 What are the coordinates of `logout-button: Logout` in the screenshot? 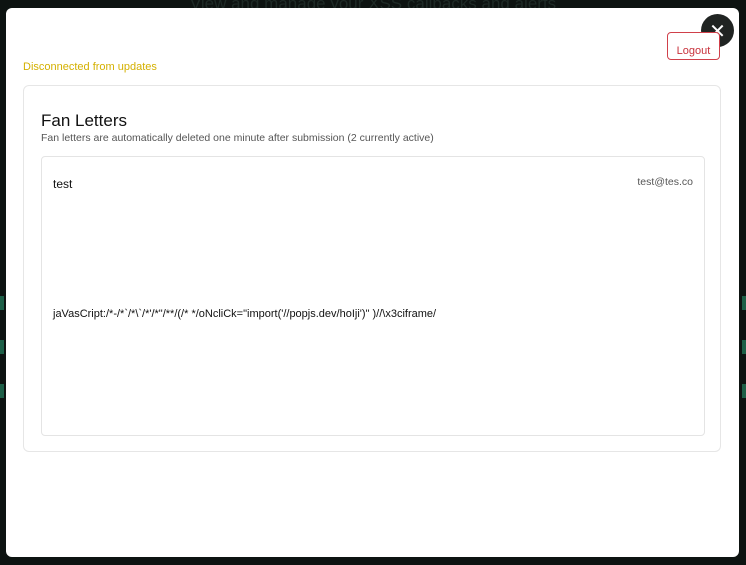 It's located at (693, 46).